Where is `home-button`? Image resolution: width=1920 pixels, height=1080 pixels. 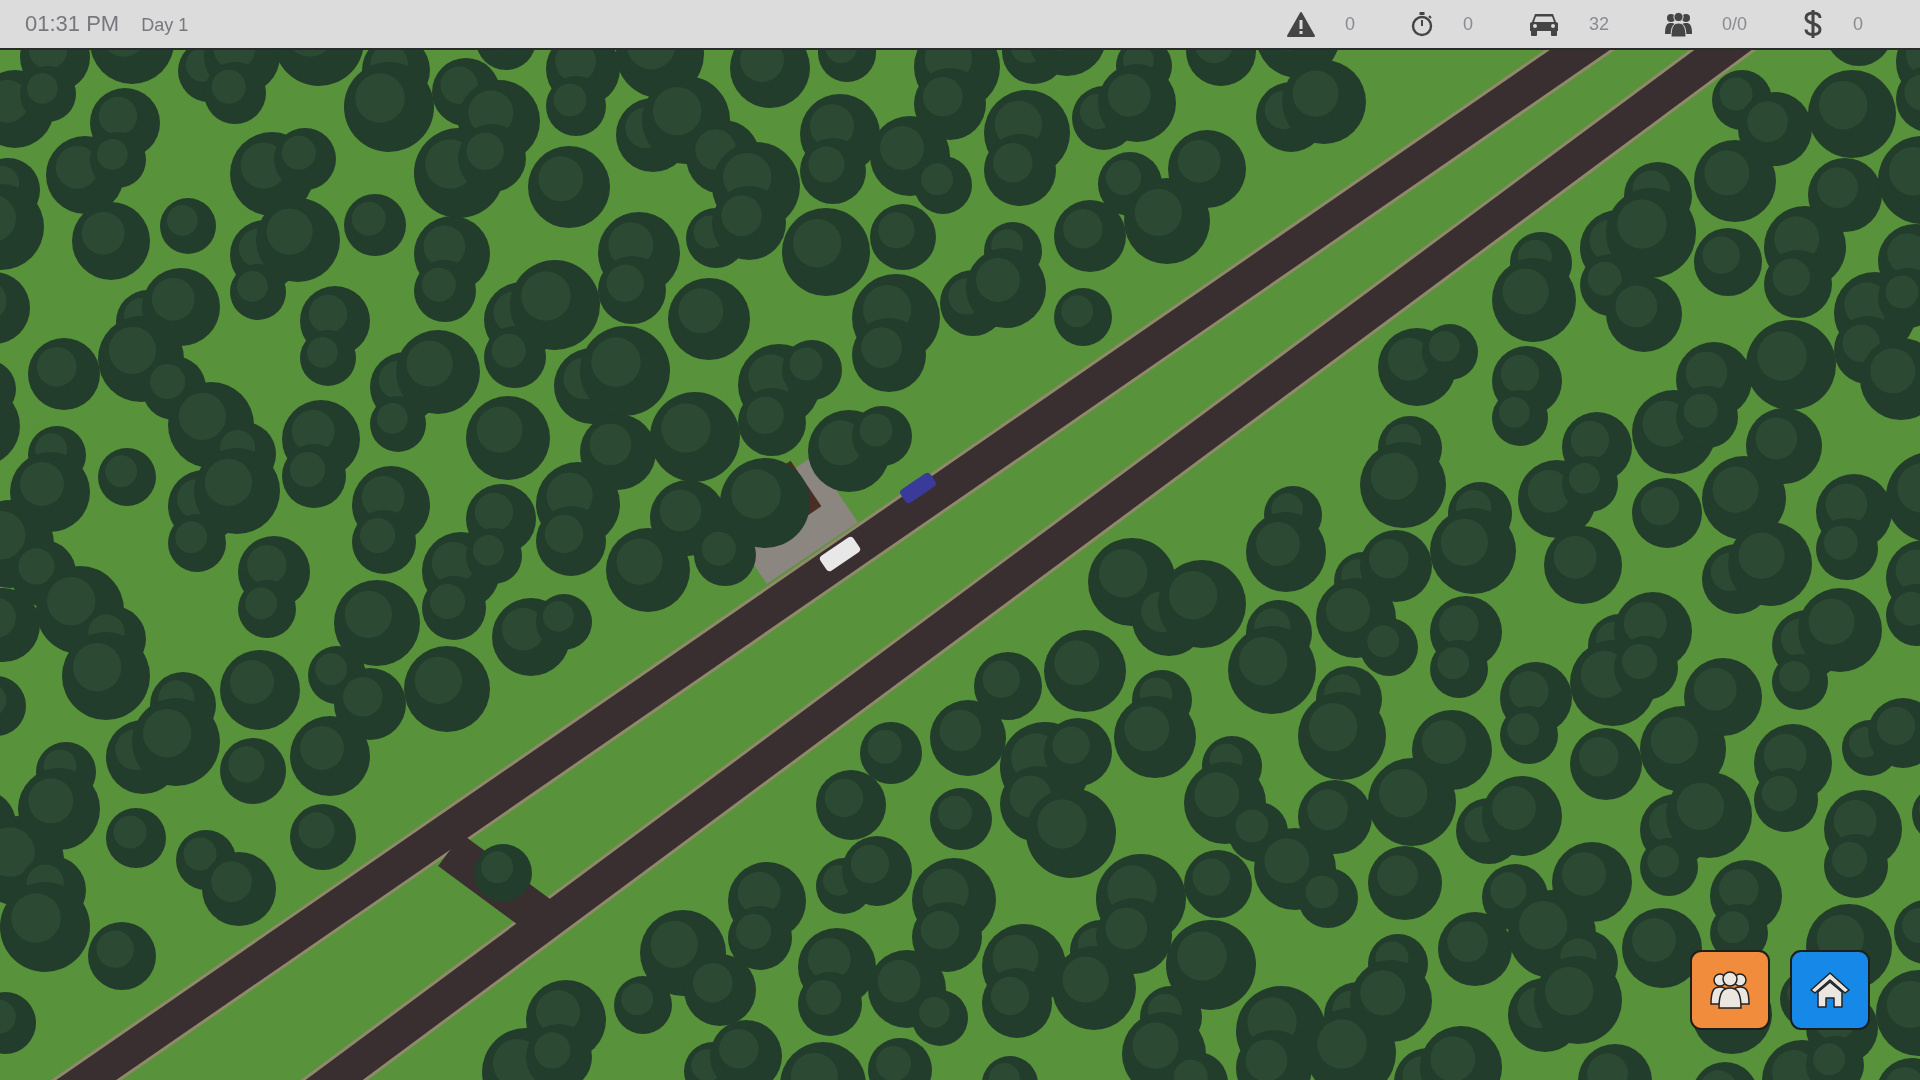
home-button is located at coordinates (1830, 990).